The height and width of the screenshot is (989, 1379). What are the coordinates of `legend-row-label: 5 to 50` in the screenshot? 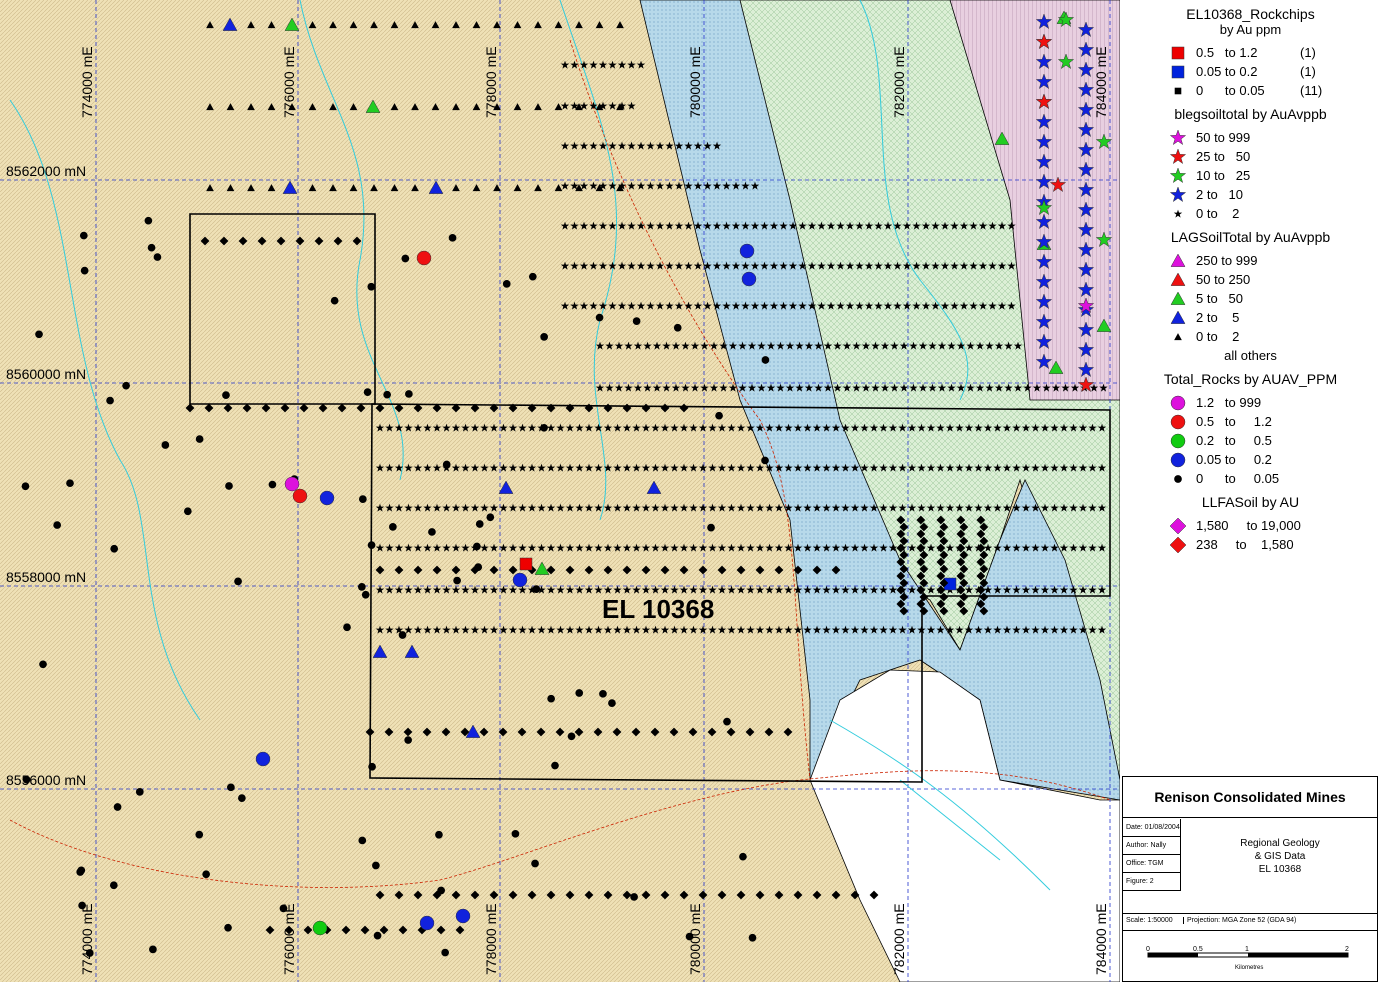 It's located at (1219, 298).